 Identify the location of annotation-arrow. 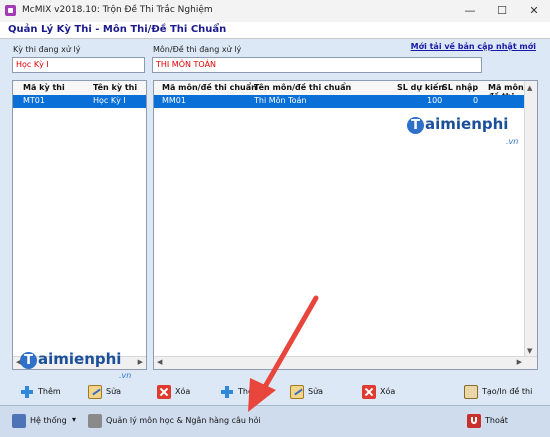
(283, 353).